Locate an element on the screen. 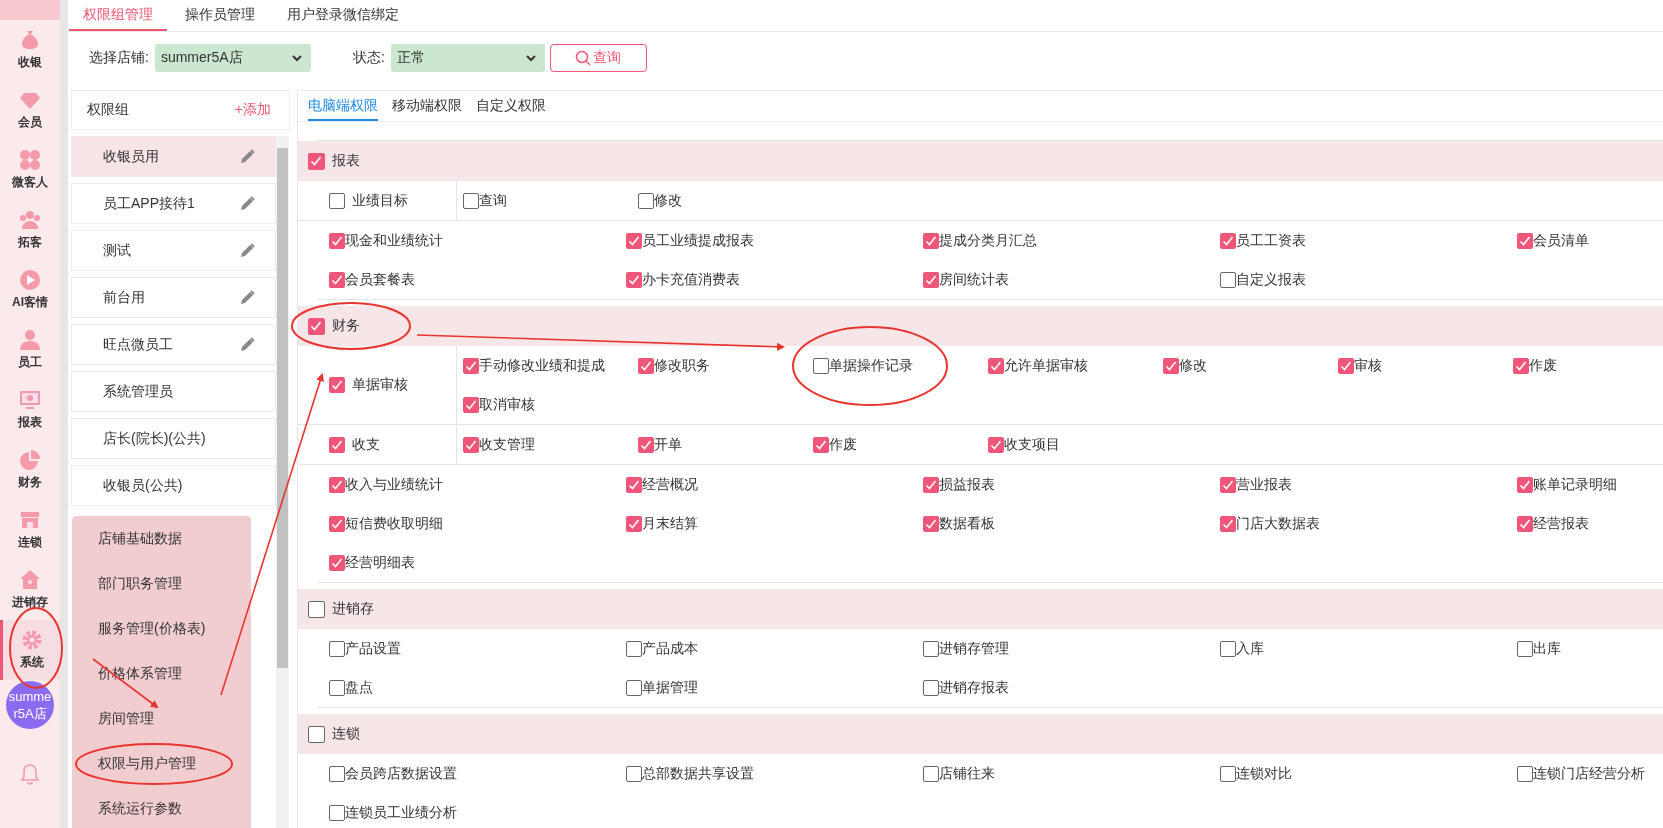 This screenshot has width=1663, height=828. permission-label: 短信费收取明细 is located at coordinates (394, 523).